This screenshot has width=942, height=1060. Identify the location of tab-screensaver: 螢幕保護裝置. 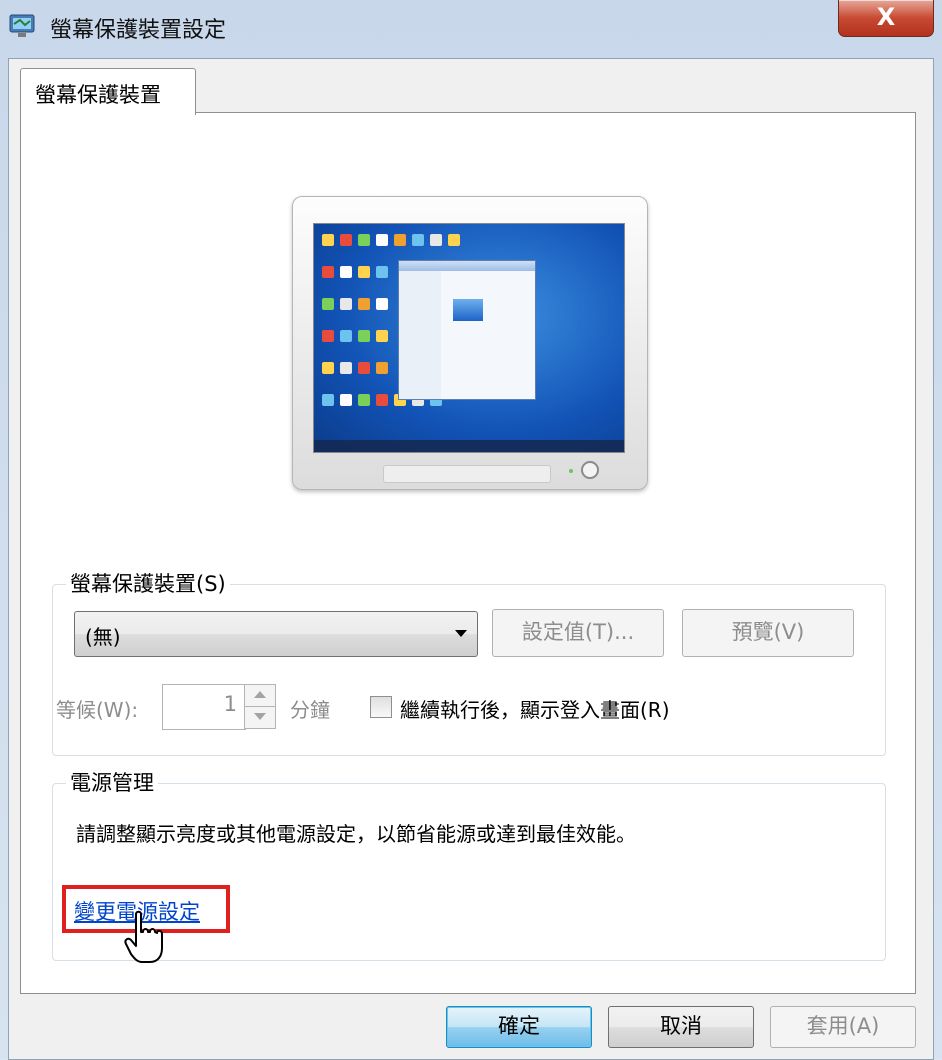
(108, 91).